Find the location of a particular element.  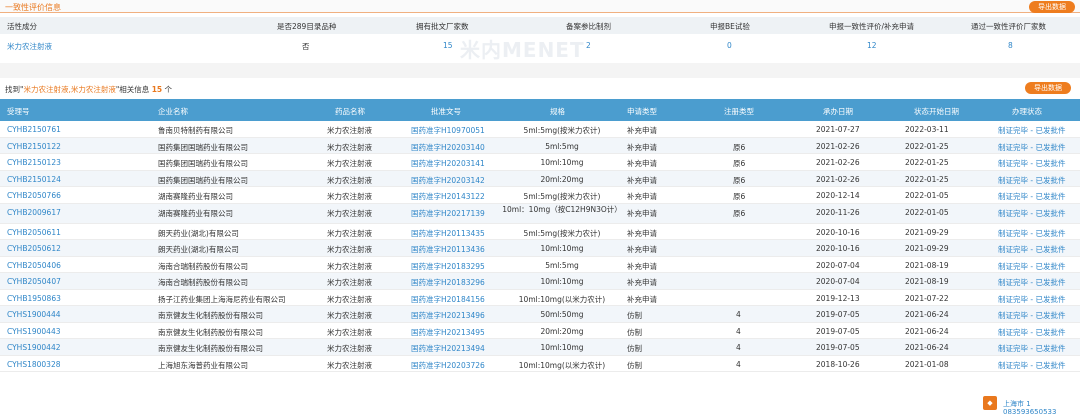

summary-header-reference: 备案参比制剂 is located at coordinates (588, 26).